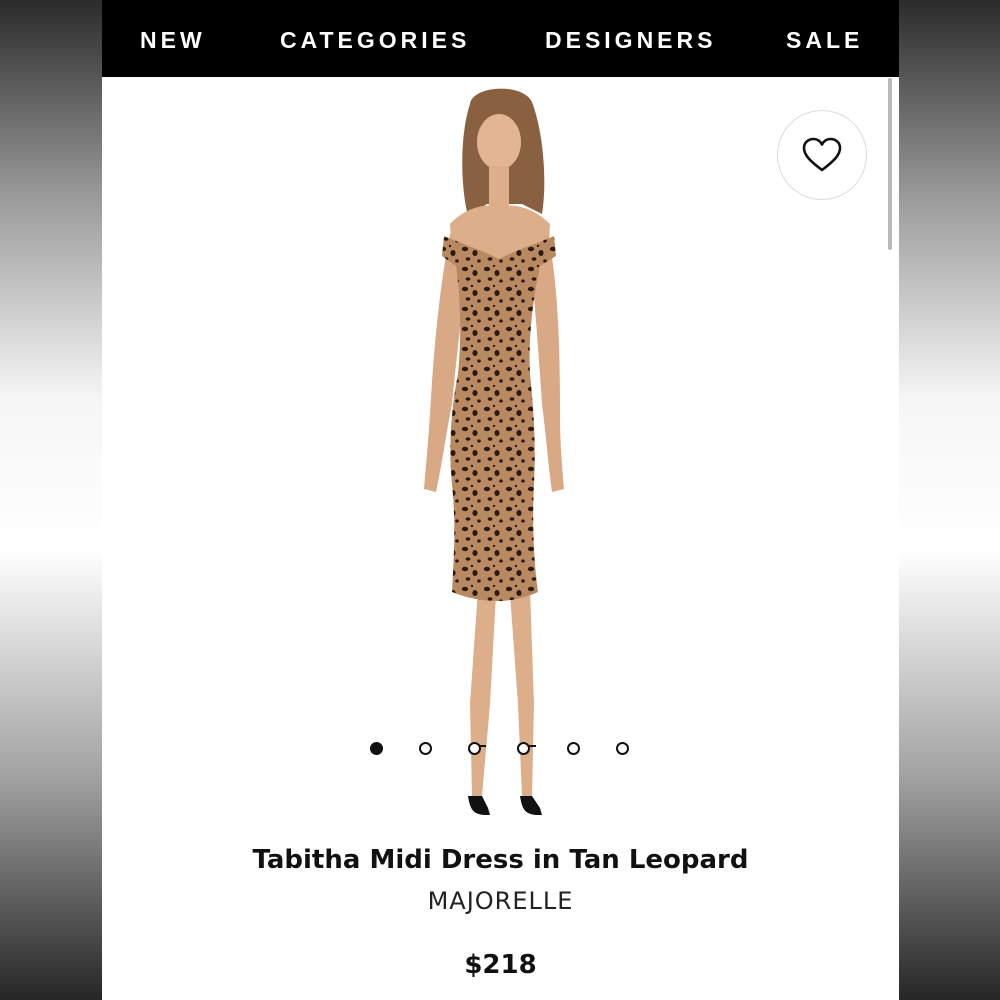 This screenshot has width=1000, height=1000. What do you see at coordinates (824, 40) in the screenshot?
I see `nav-item-sale: SALE` at bounding box center [824, 40].